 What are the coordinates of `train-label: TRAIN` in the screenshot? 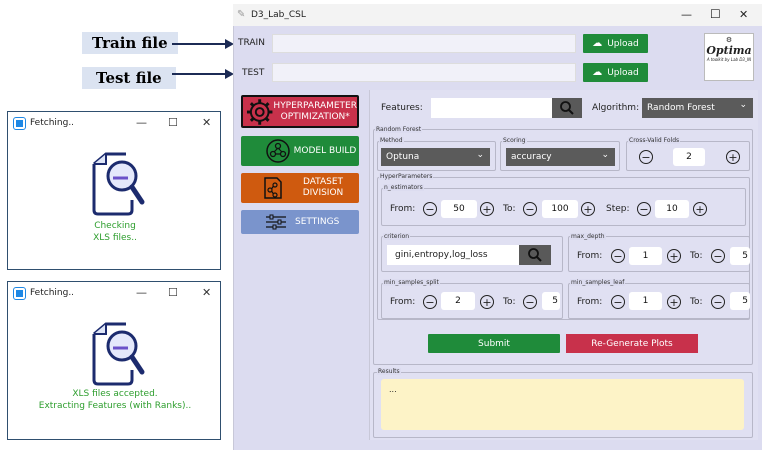 It's located at (251, 43).